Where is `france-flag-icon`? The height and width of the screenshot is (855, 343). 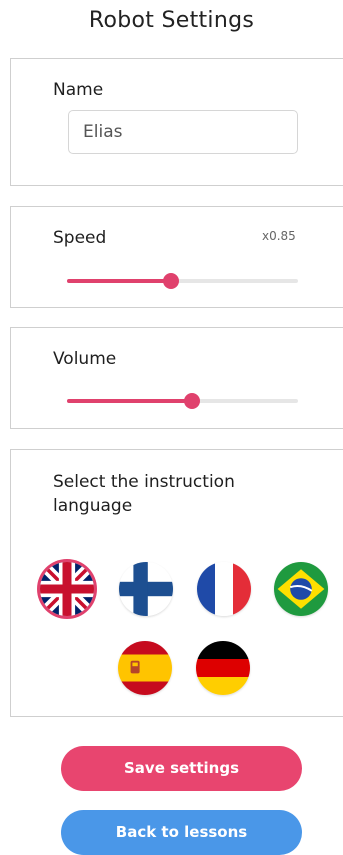
france-flag-icon is located at coordinates (224, 589).